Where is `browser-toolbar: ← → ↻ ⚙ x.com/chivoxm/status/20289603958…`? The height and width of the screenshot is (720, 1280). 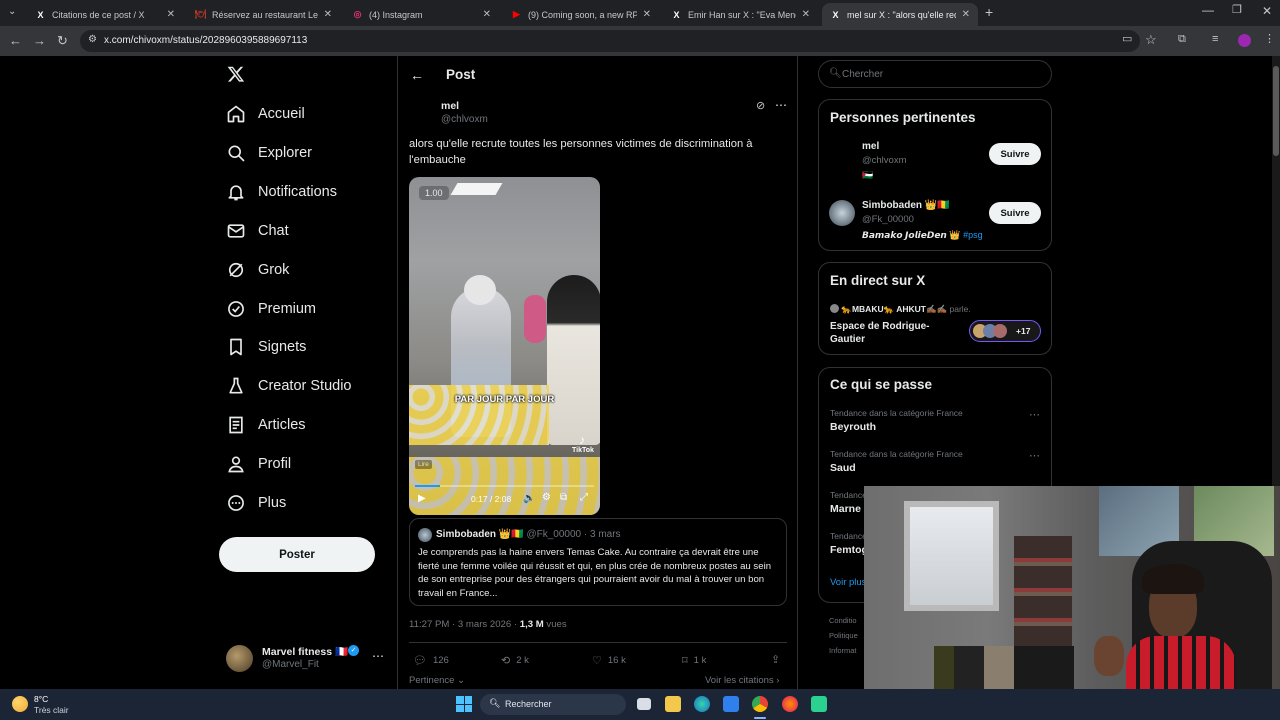 browser-toolbar: ← → ↻ ⚙ x.com/chivoxm/status/20289603958… is located at coordinates (640, 41).